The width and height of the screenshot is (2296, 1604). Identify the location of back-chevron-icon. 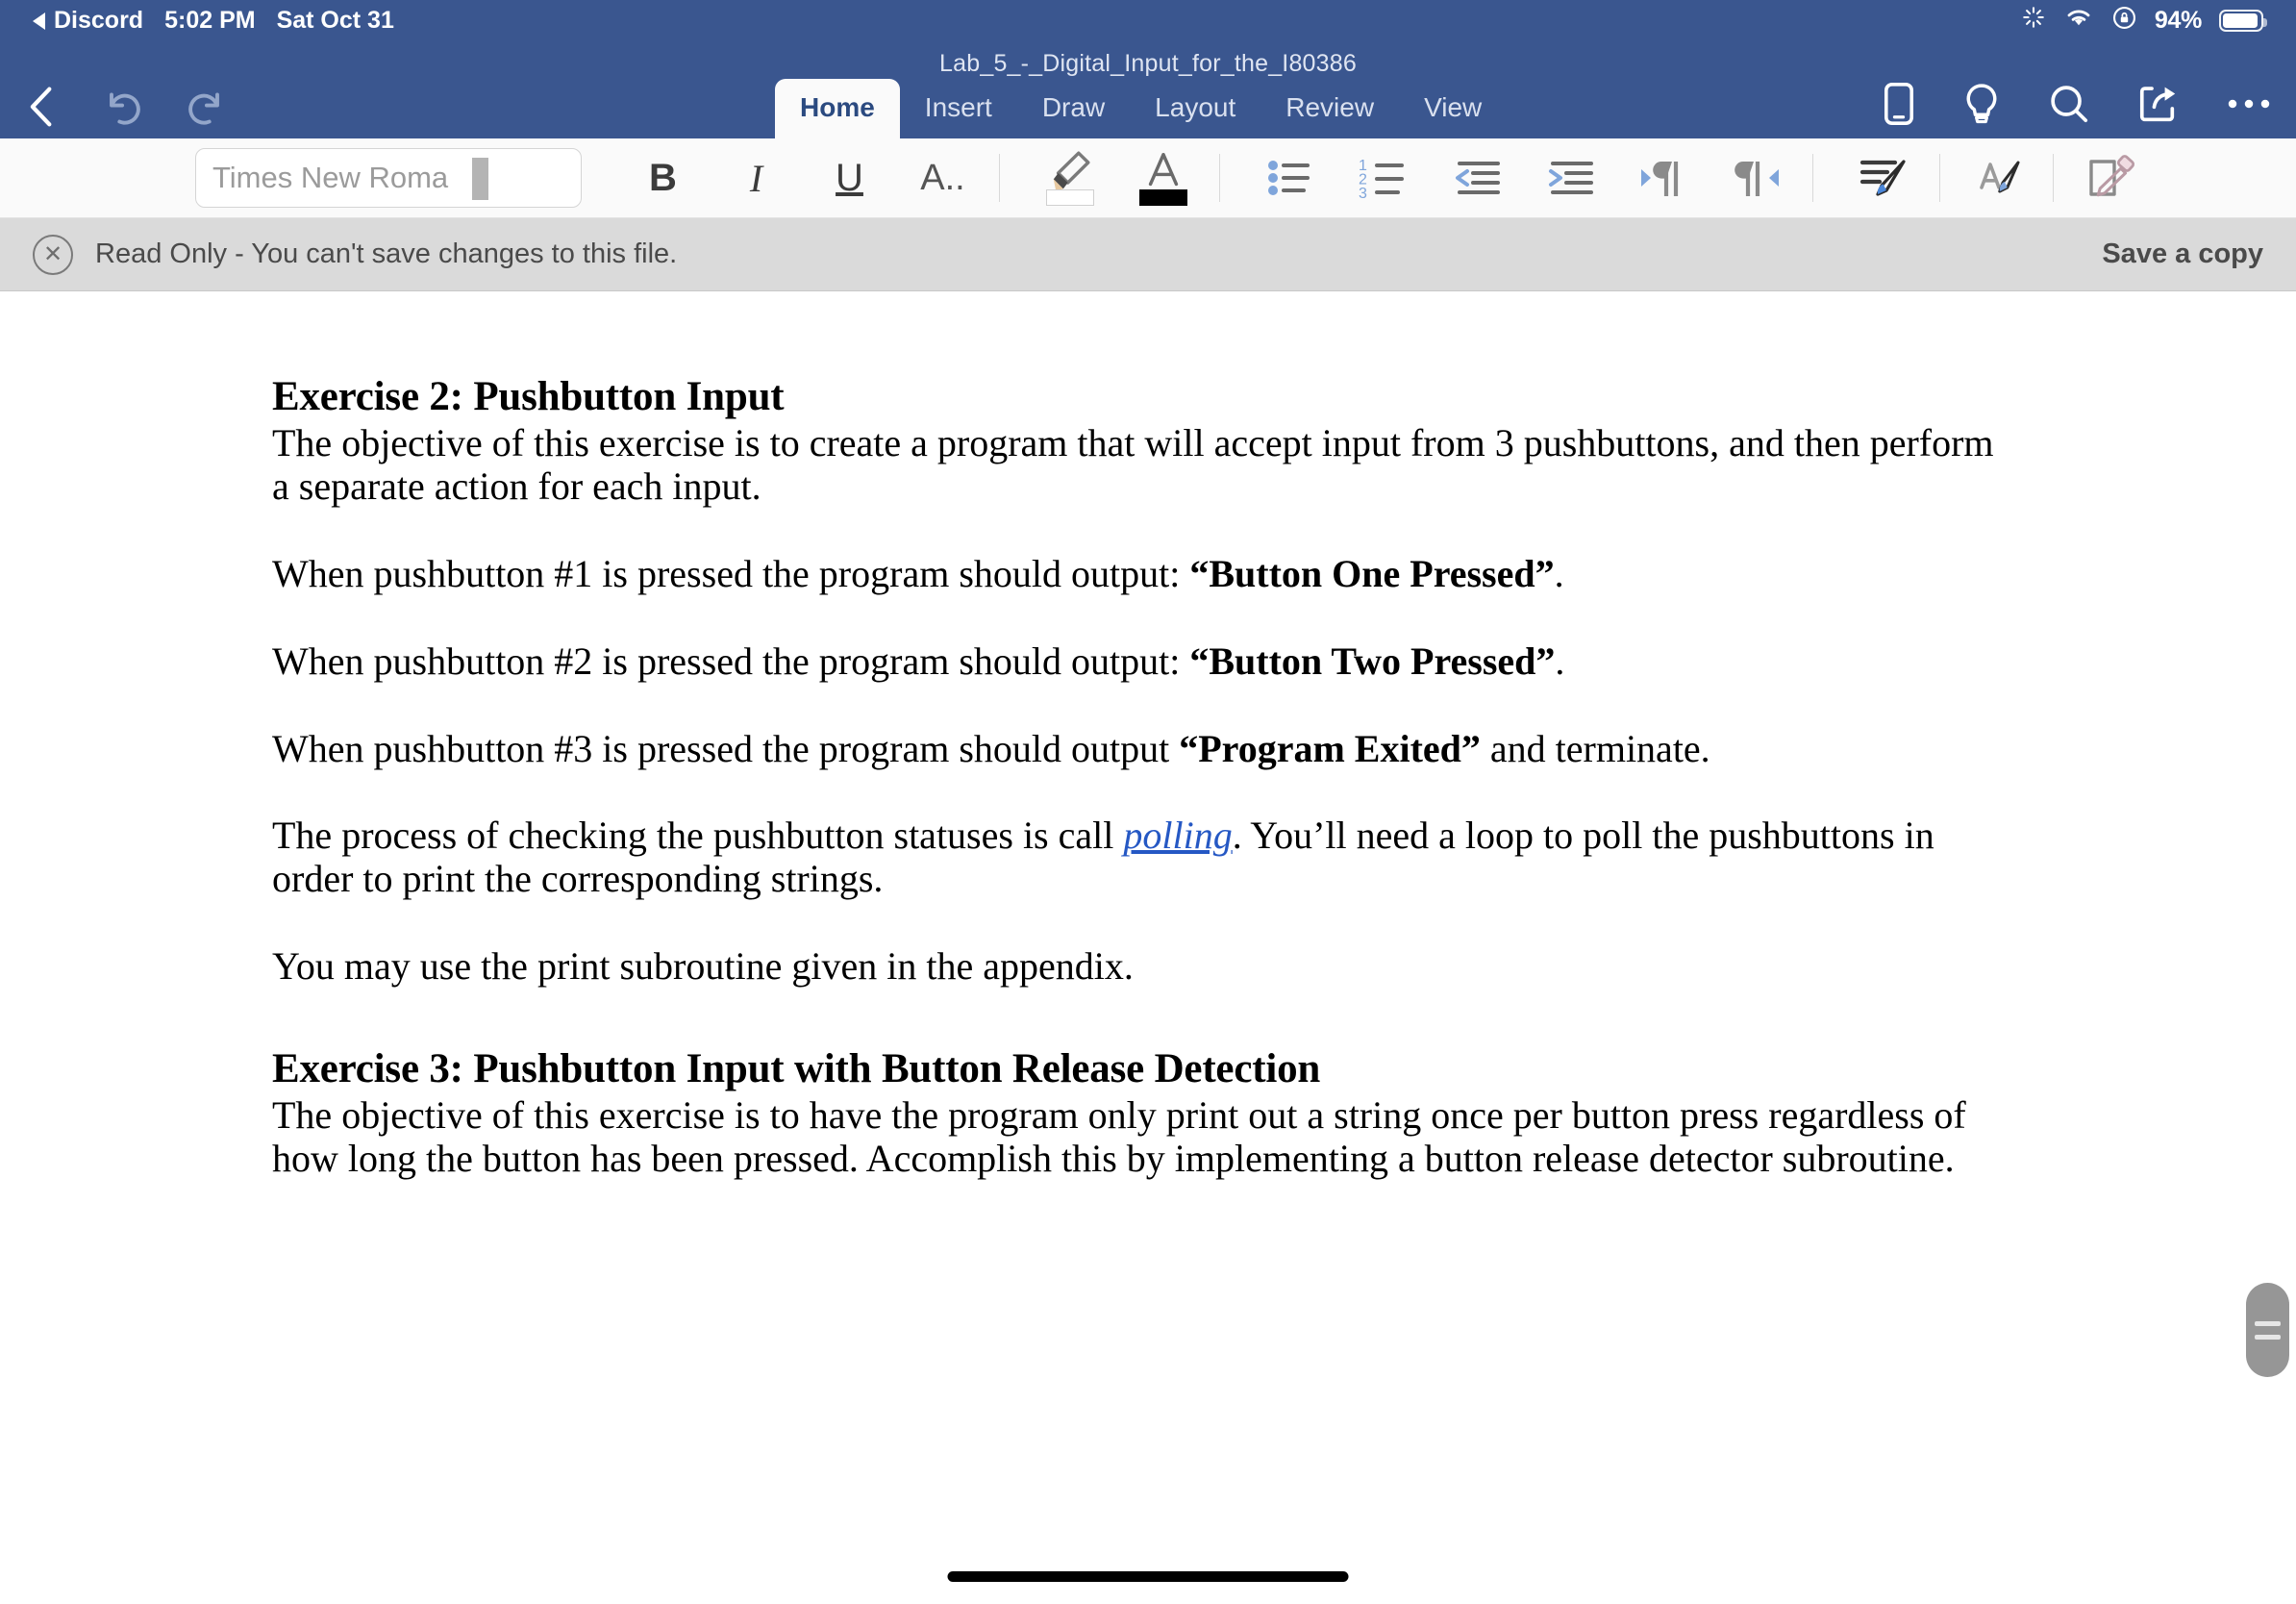
(42, 107).